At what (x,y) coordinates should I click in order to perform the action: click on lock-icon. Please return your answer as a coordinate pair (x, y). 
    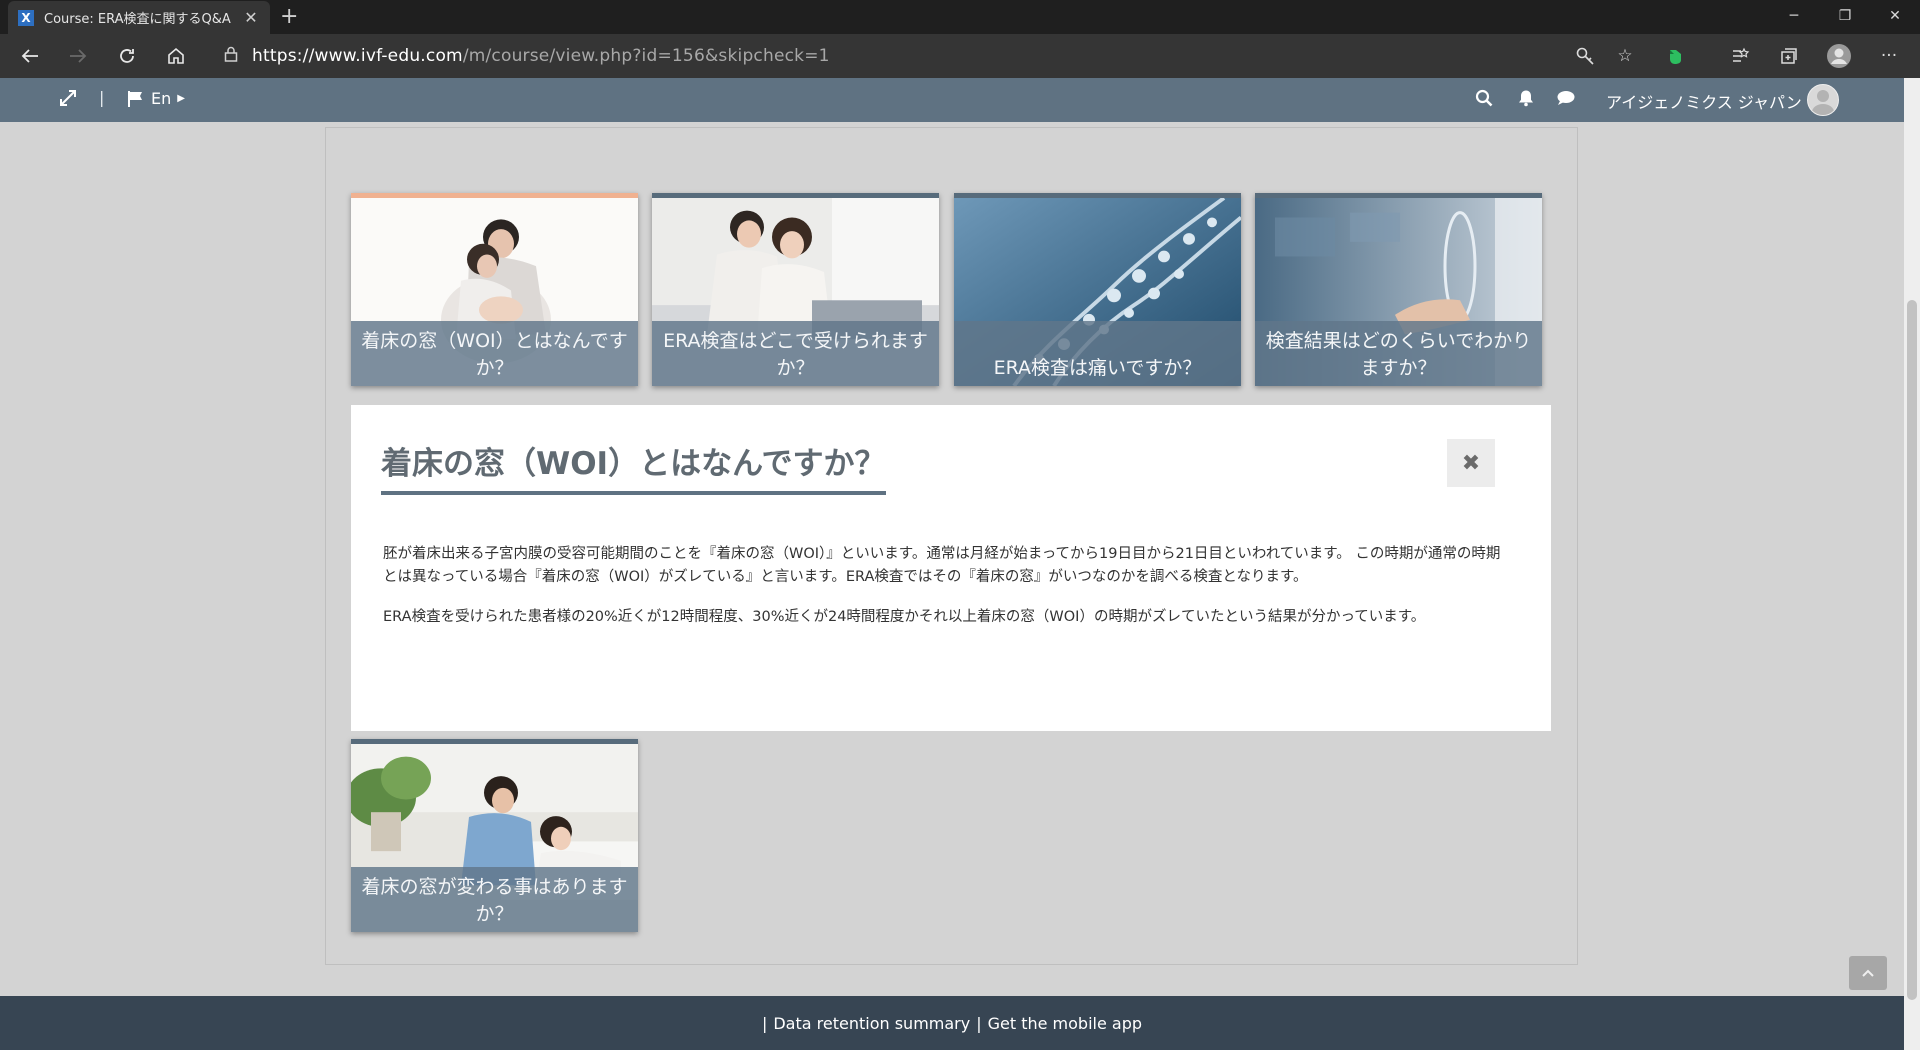
    Looking at the image, I should click on (231, 56).